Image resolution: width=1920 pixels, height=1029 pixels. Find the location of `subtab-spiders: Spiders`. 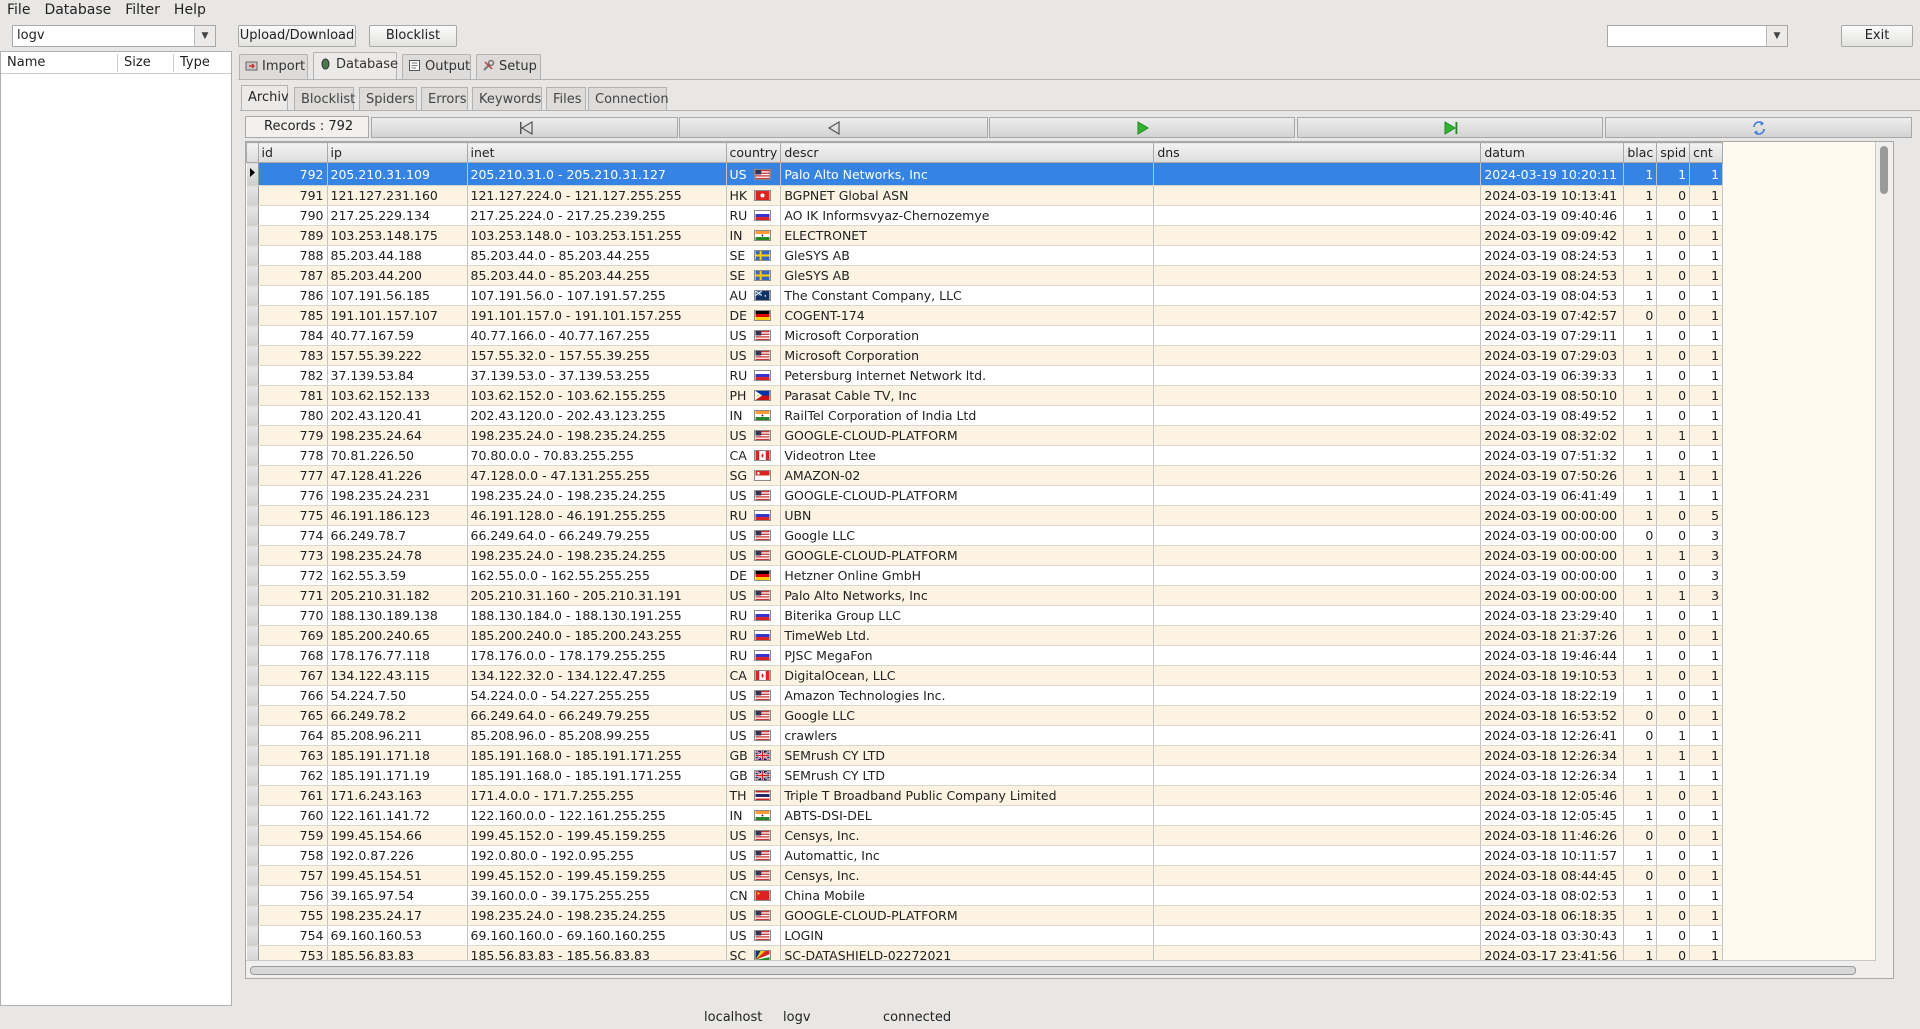

subtab-spiders: Spiders is located at coordinates (388, 99).